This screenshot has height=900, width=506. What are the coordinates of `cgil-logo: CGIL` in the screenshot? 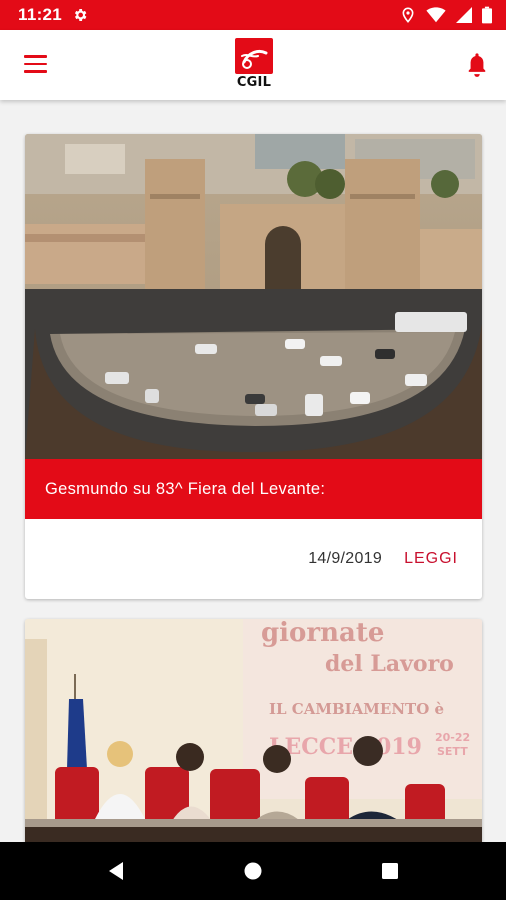 It's located at (254, 65).